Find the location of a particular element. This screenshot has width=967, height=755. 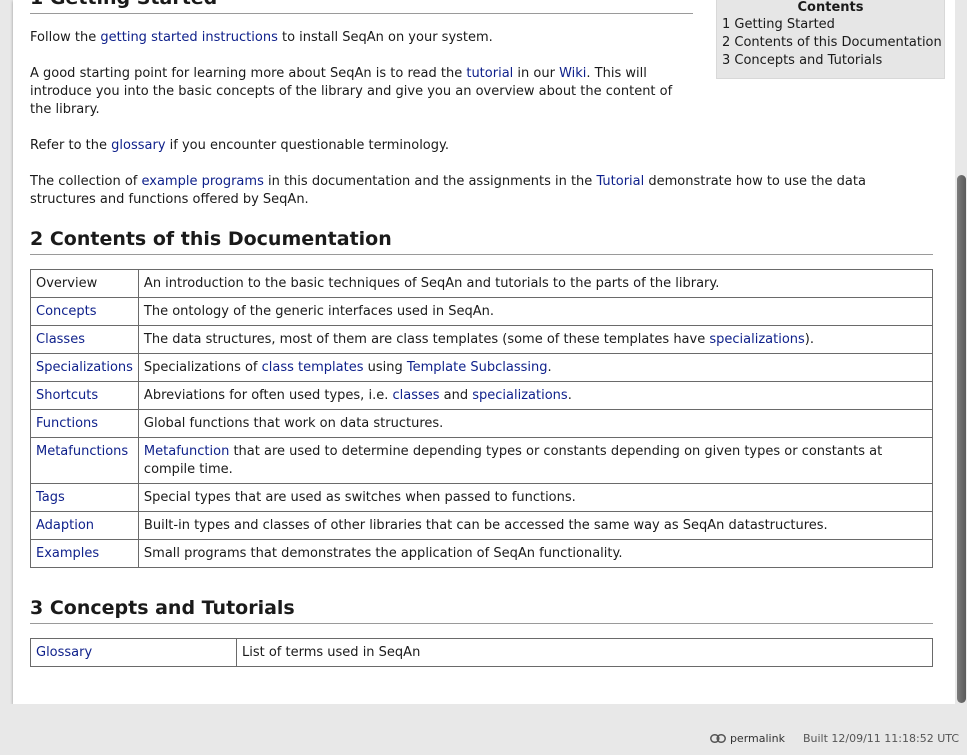

metafunctions-link: Metafunctions is located at coordinates (82, 451).